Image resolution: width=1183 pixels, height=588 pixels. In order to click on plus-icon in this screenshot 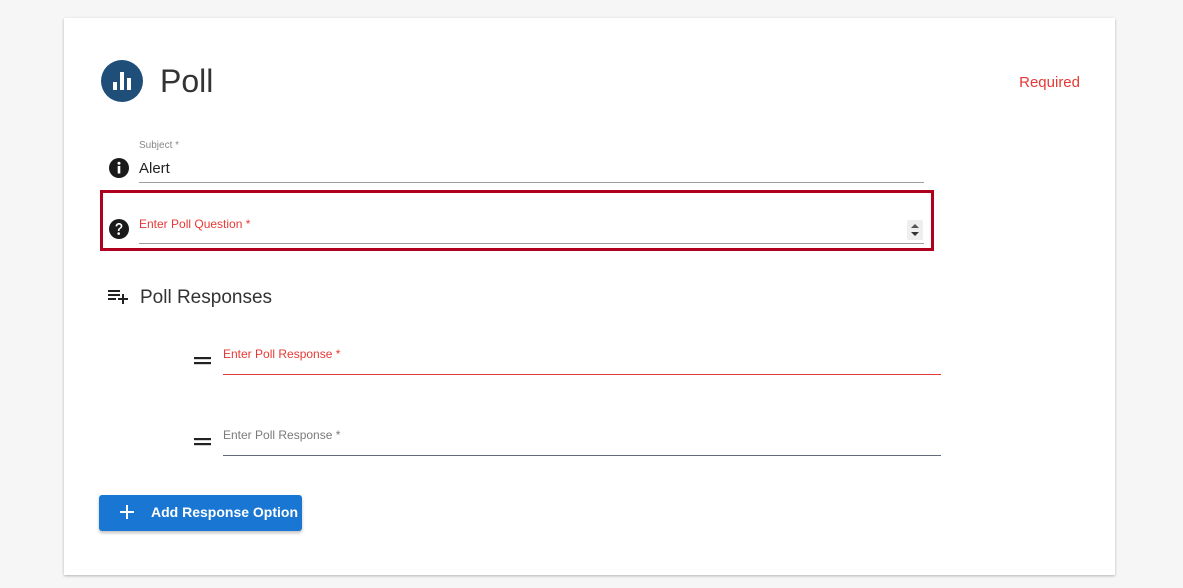, I will do `click(127, 512)`.